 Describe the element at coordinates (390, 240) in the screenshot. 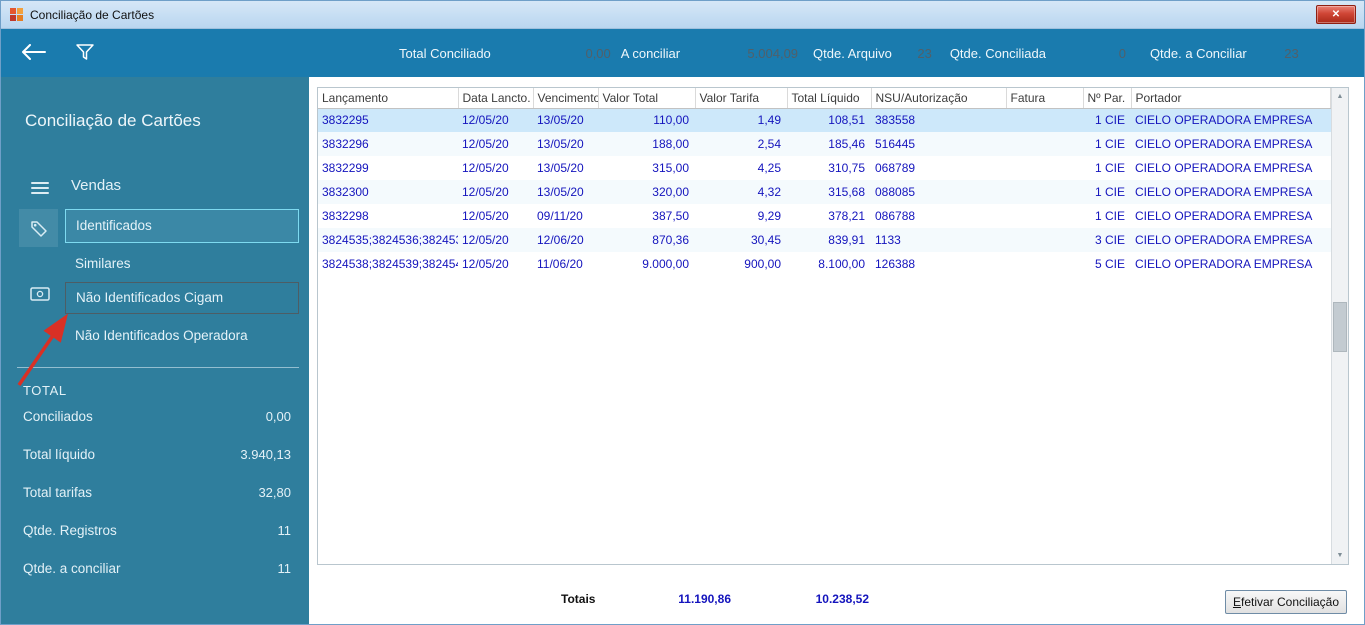

I see `cell: 3824535;3824536;382453` at that location.